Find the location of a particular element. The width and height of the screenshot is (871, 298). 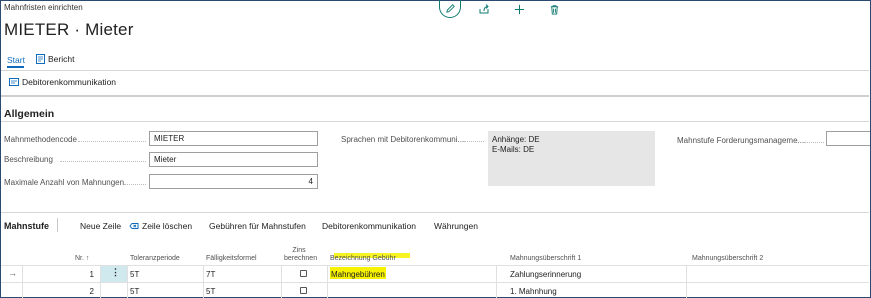

mahnstufe-forderung-input is located at coordinates (848, 138).